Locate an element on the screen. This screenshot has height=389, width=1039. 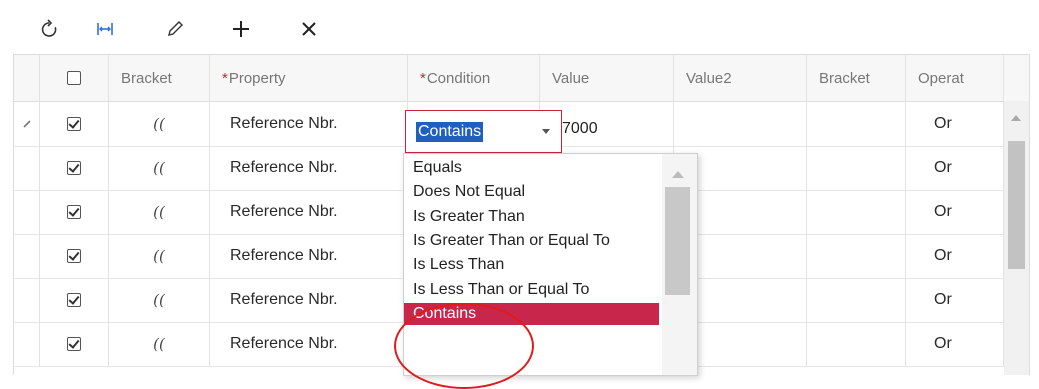
header-bracket-close: Bracket is located at coordinates (856, 78).